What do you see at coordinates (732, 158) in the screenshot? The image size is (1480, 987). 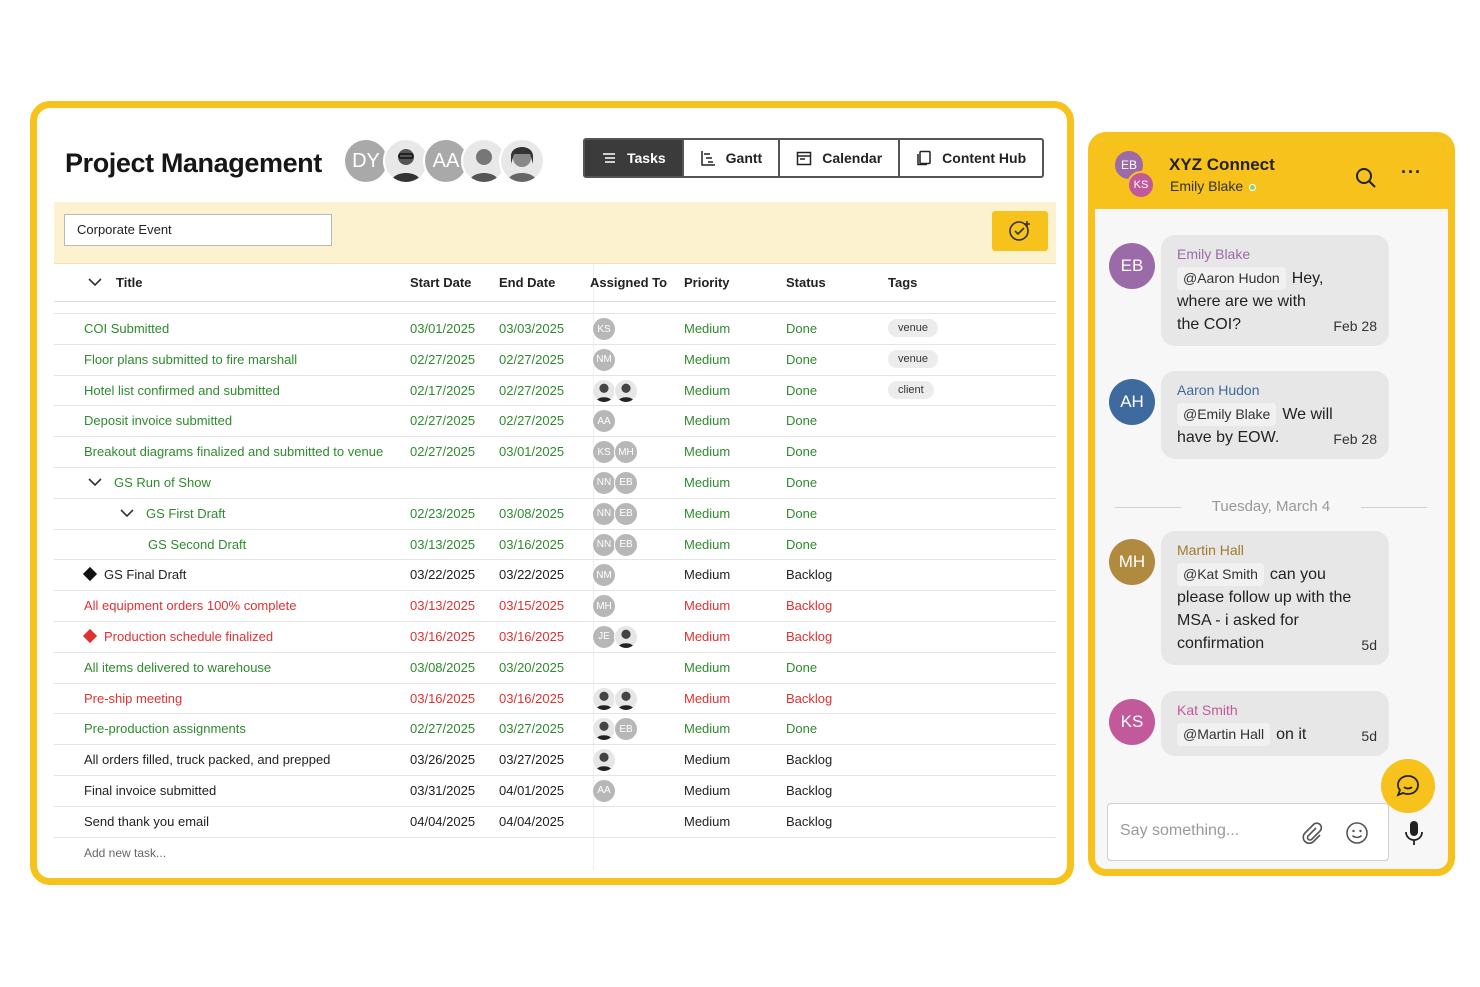 I see `tab-gantt: Gantt` at bounding box center [732, 158].